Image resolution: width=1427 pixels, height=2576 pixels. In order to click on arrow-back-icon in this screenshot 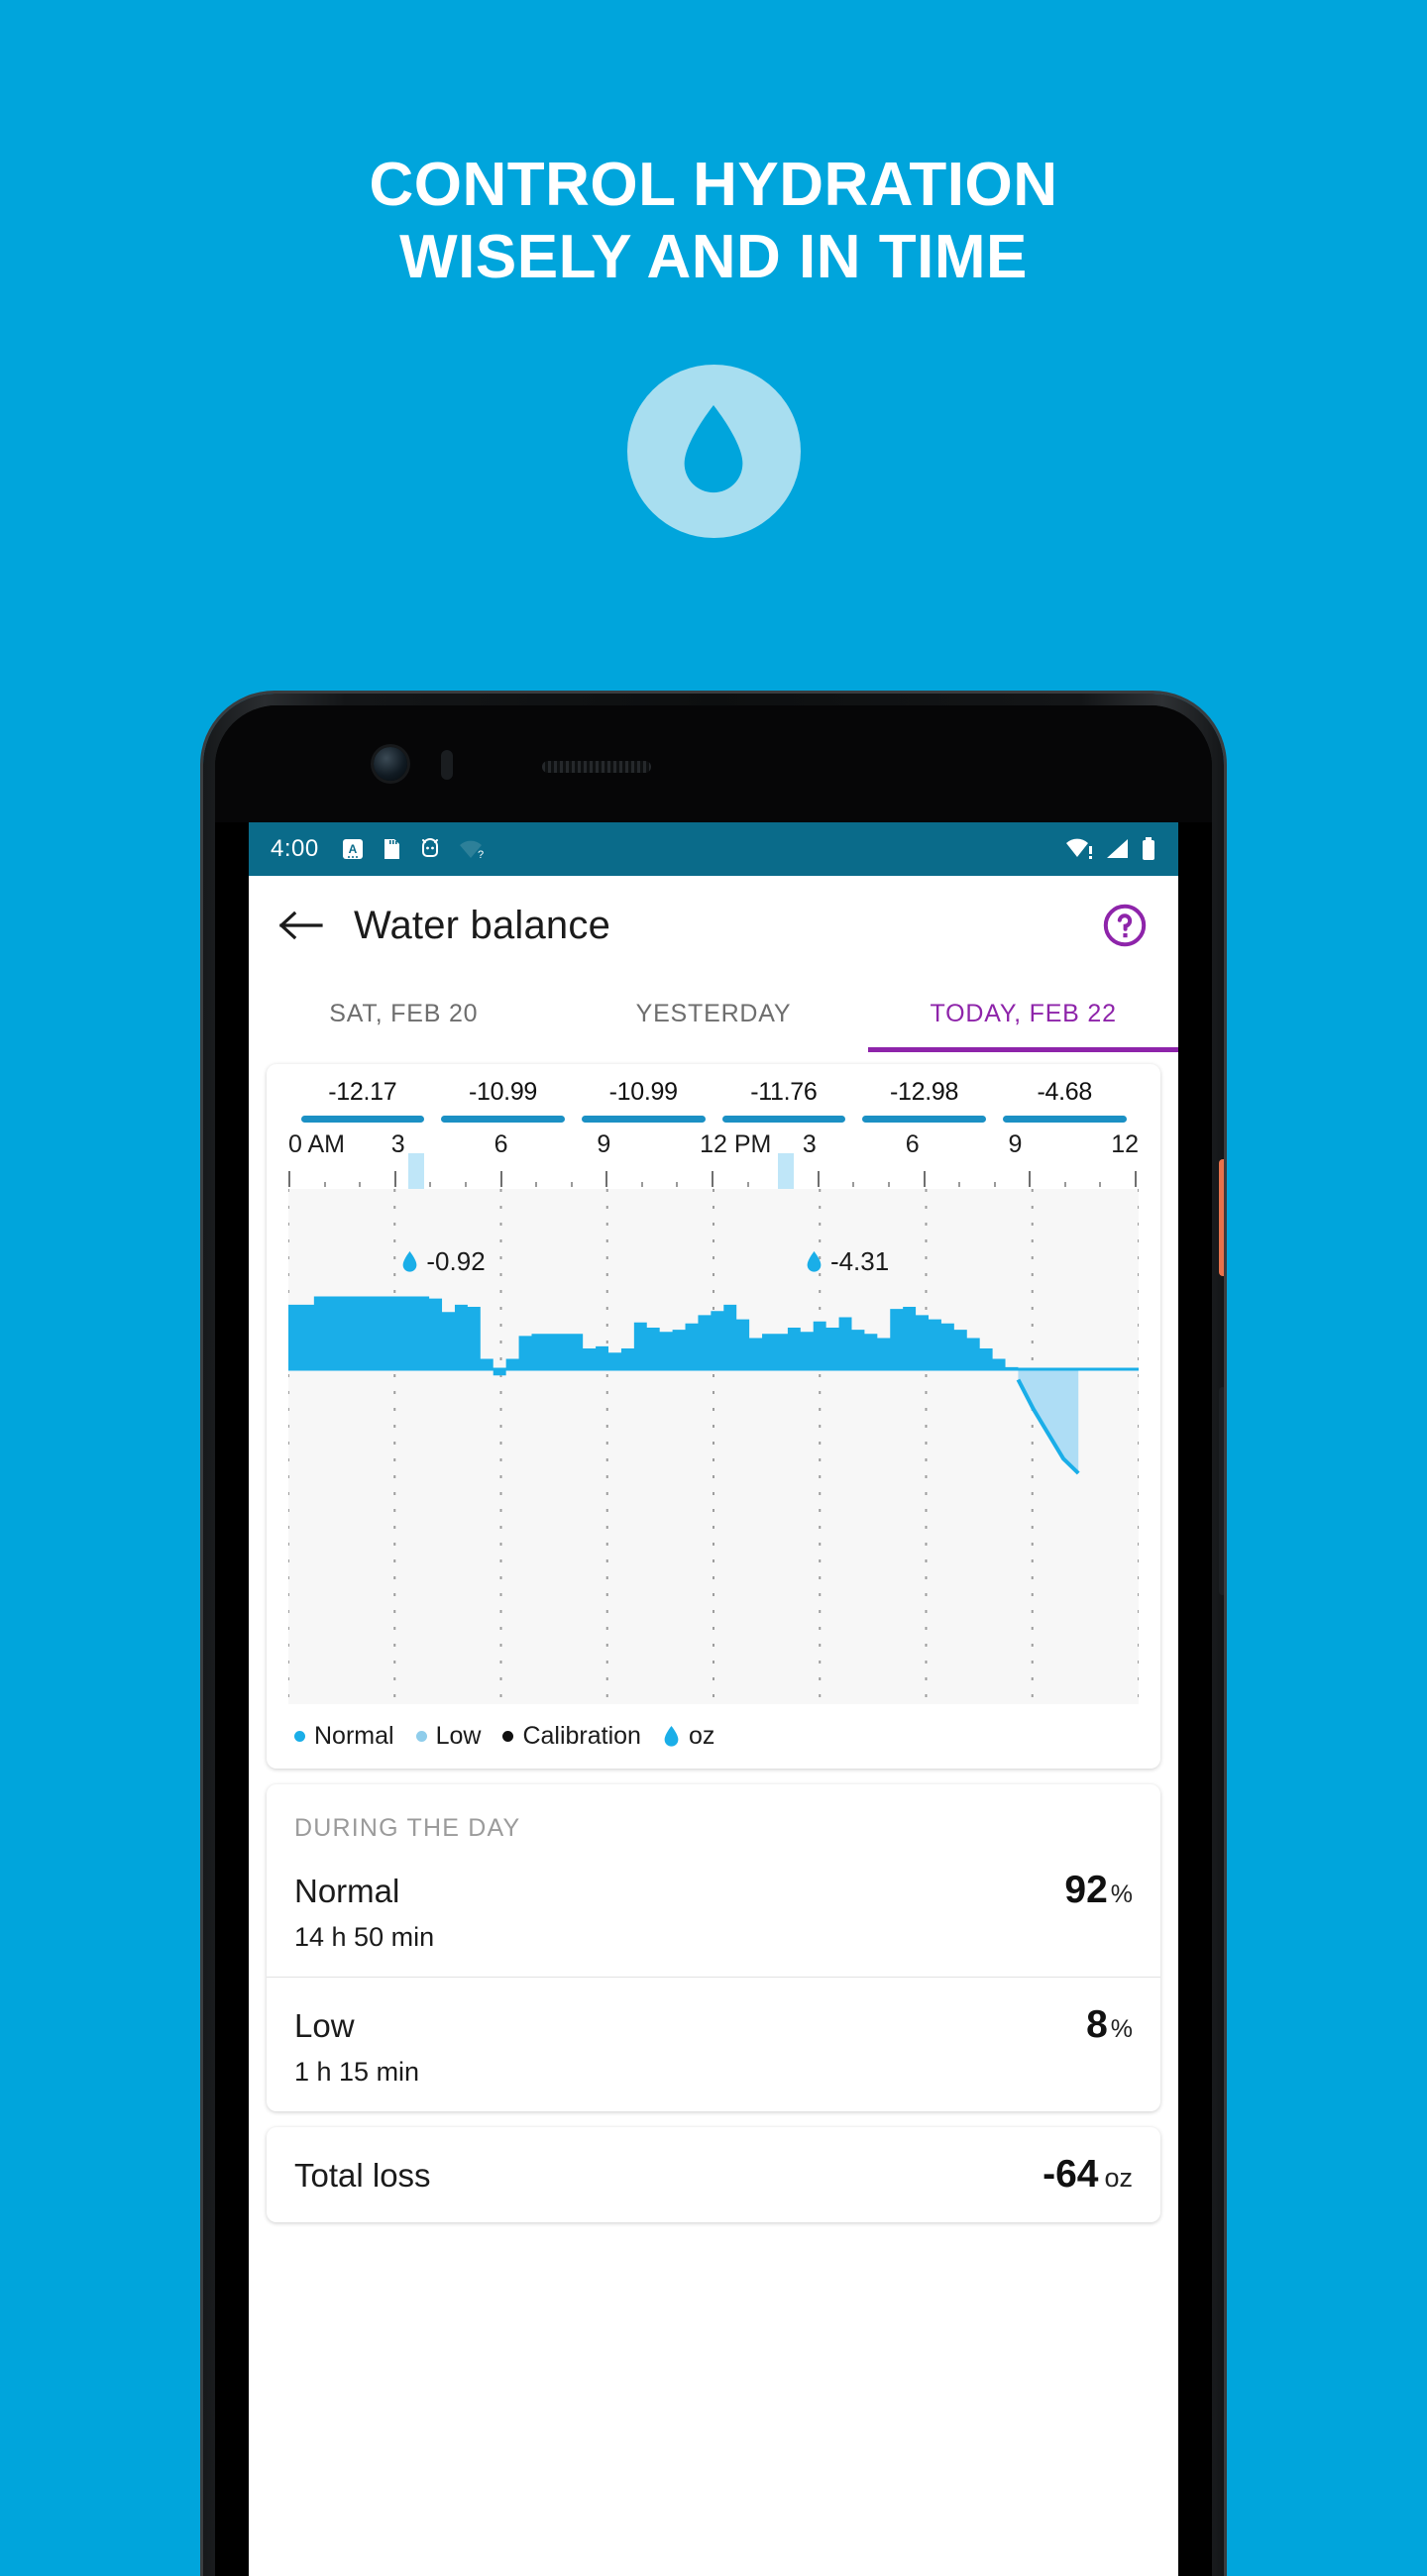, I will do `click(300, 925)`.